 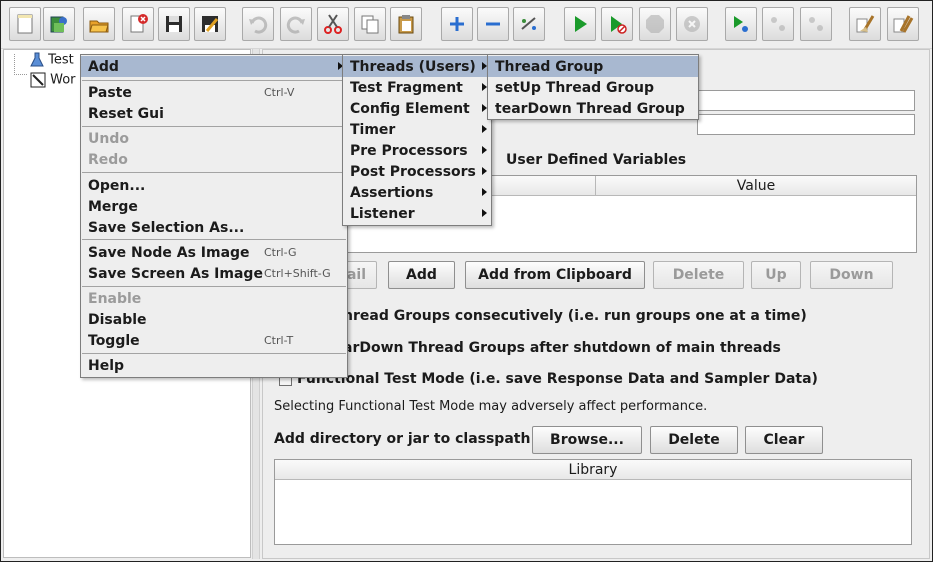 I want to click on clear-icon, so click(x=865, y=24).